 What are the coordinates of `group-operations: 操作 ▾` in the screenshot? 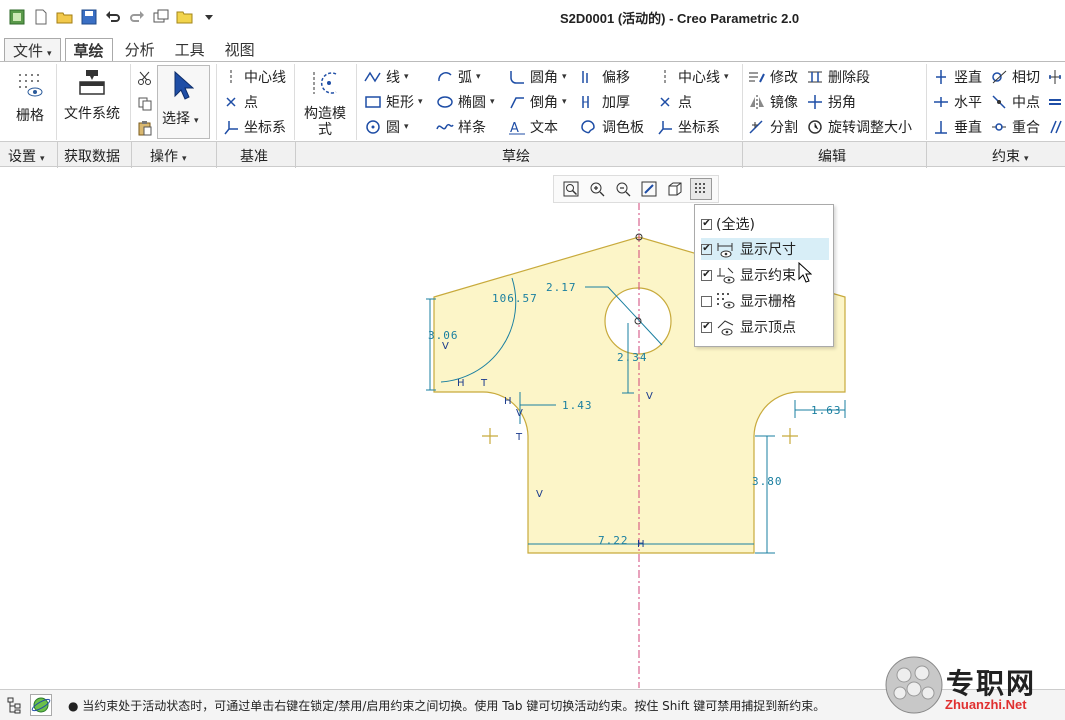 It's located at (168, 156).